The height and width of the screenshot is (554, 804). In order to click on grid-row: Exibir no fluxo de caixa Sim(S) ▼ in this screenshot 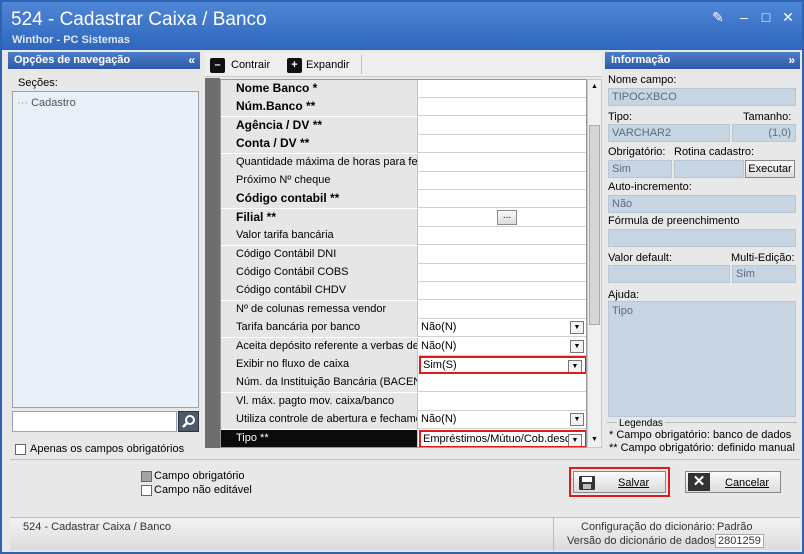, I will do `click(403, 365)`.